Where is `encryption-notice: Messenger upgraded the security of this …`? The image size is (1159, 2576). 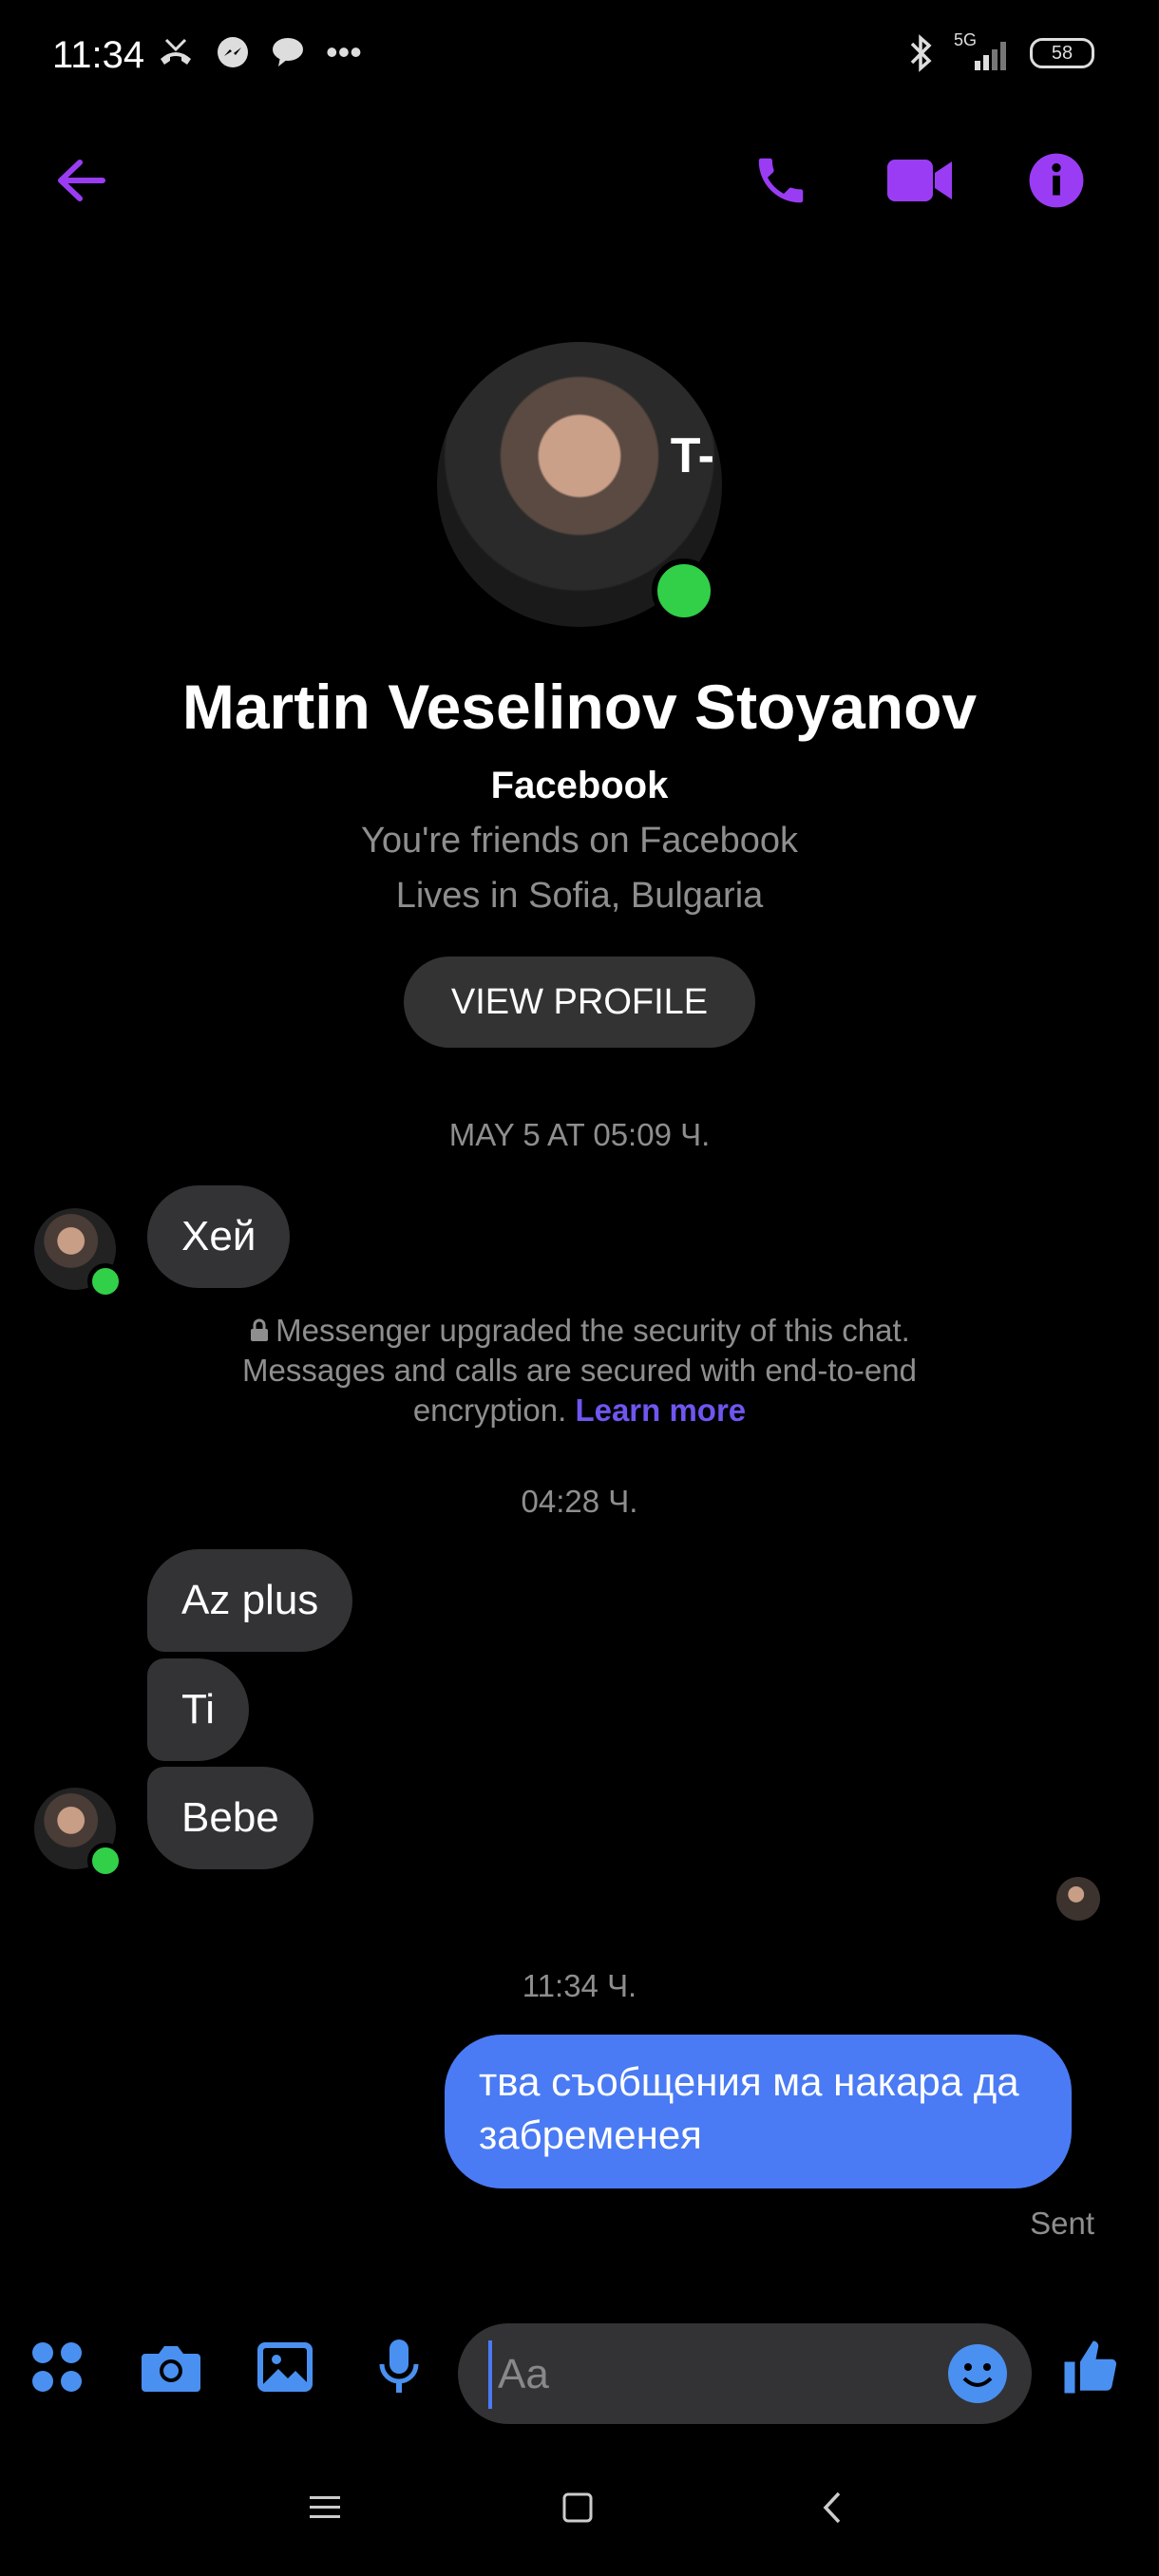
encryption-notice: Messenger upgraded the security of this … is located at coordinates (579, 1370).